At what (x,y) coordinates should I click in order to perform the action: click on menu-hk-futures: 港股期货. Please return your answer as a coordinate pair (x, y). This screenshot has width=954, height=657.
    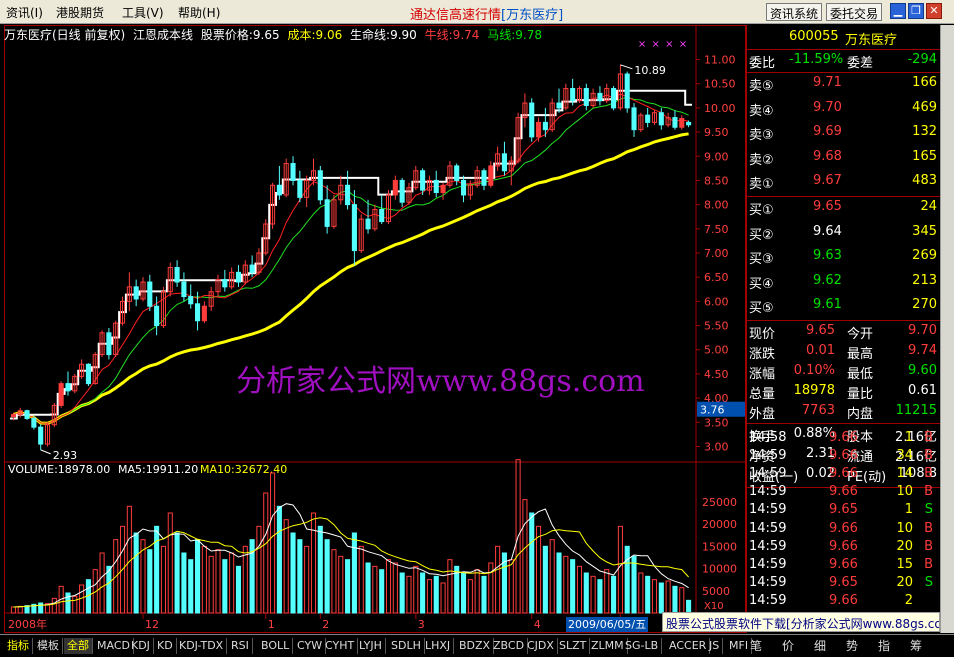
    Looking at the image, I should click on (80, 12).